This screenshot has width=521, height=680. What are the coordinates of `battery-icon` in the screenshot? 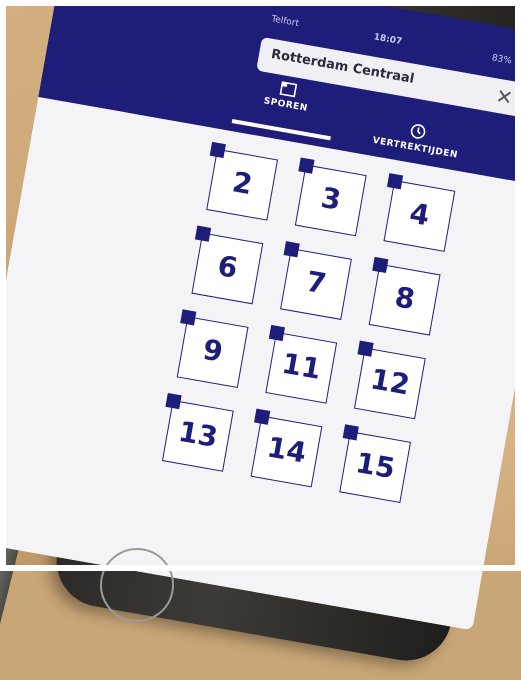 It's located at (518, 63).